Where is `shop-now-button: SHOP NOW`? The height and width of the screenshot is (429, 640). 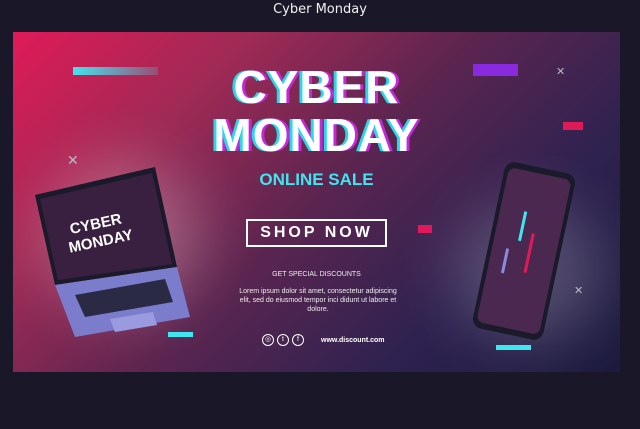
shop-now-button: SHOP NOW is located at coordinates (316, 233).